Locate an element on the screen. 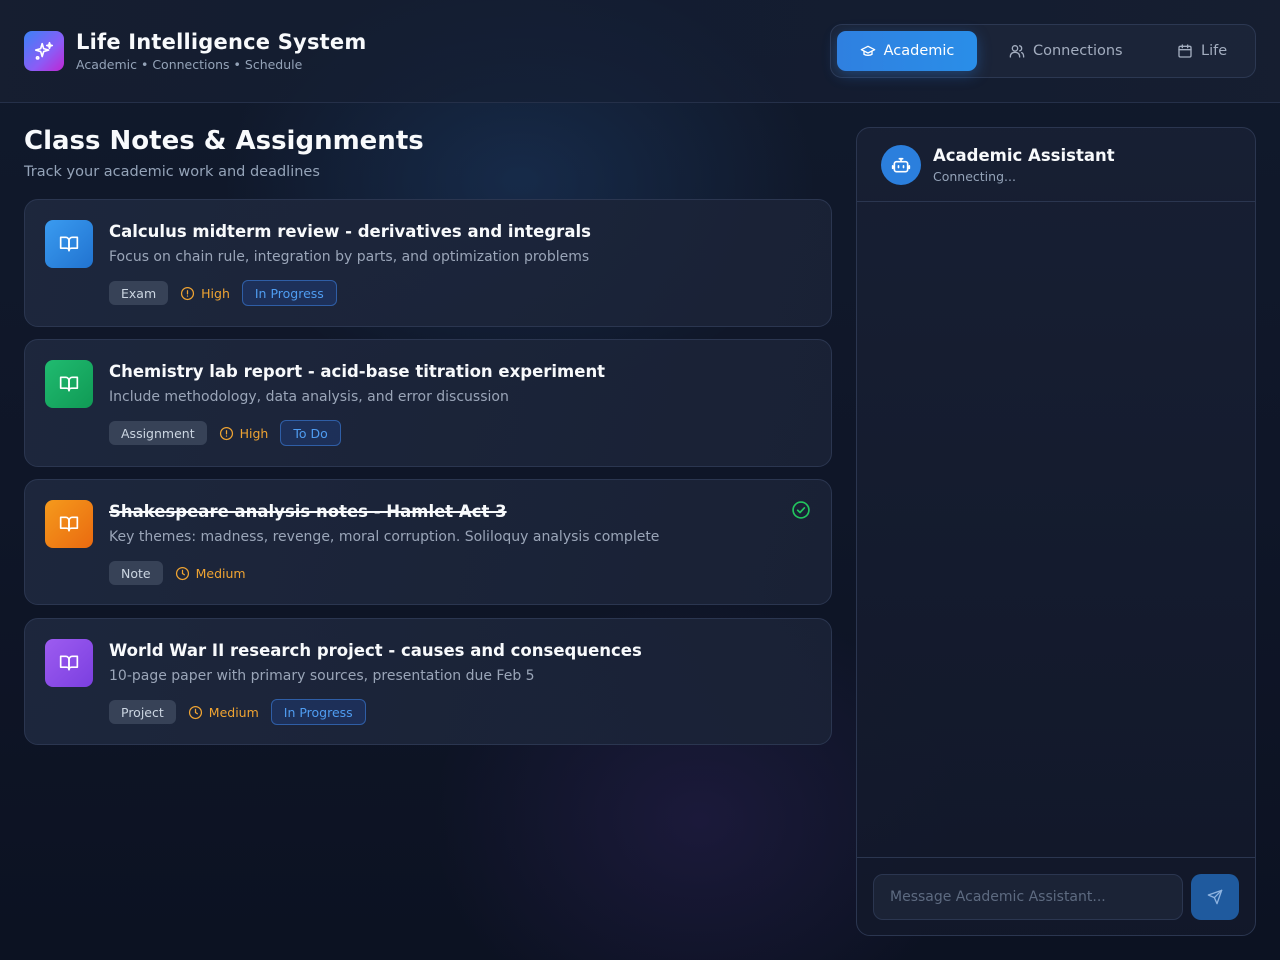 This screenshot has height=960, width=1280. tab-connections: Connections is located at coordinates (1066, 51).